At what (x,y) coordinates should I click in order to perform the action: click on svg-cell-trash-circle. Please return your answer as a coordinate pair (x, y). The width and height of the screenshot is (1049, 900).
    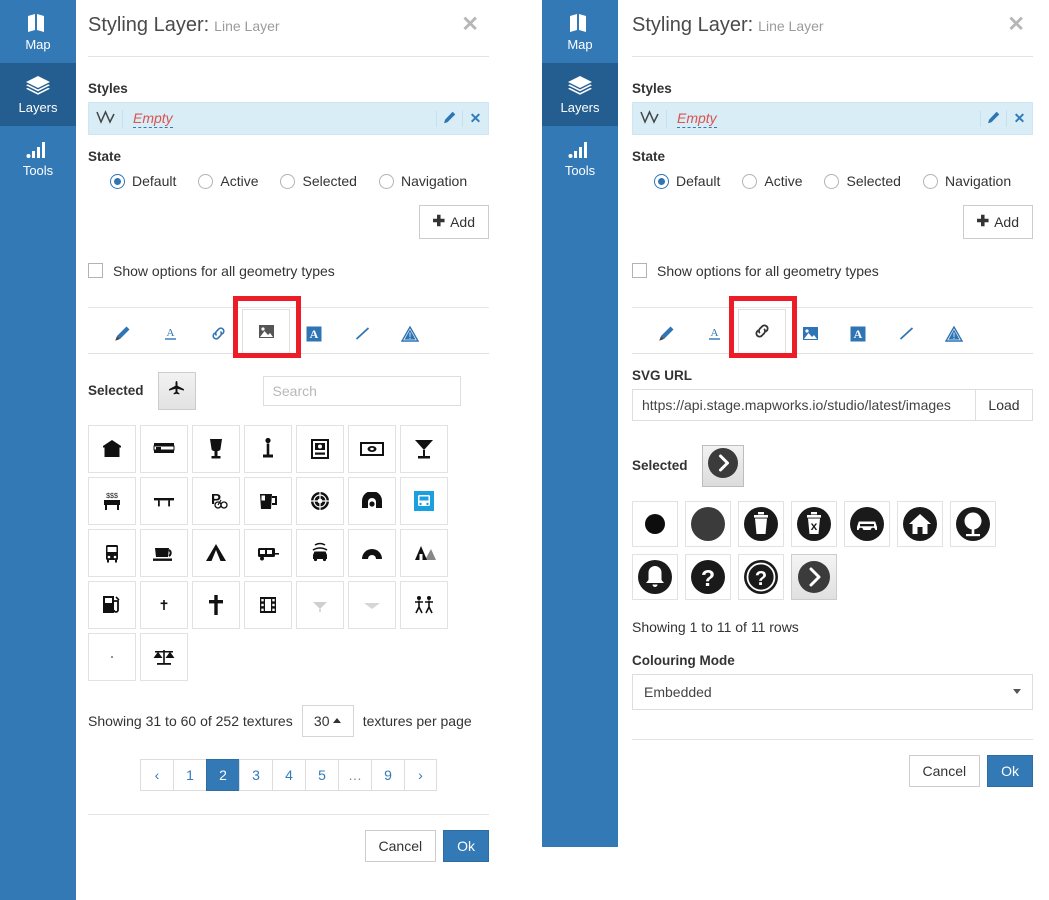
    Looking at the image, I should click on (761, 523).